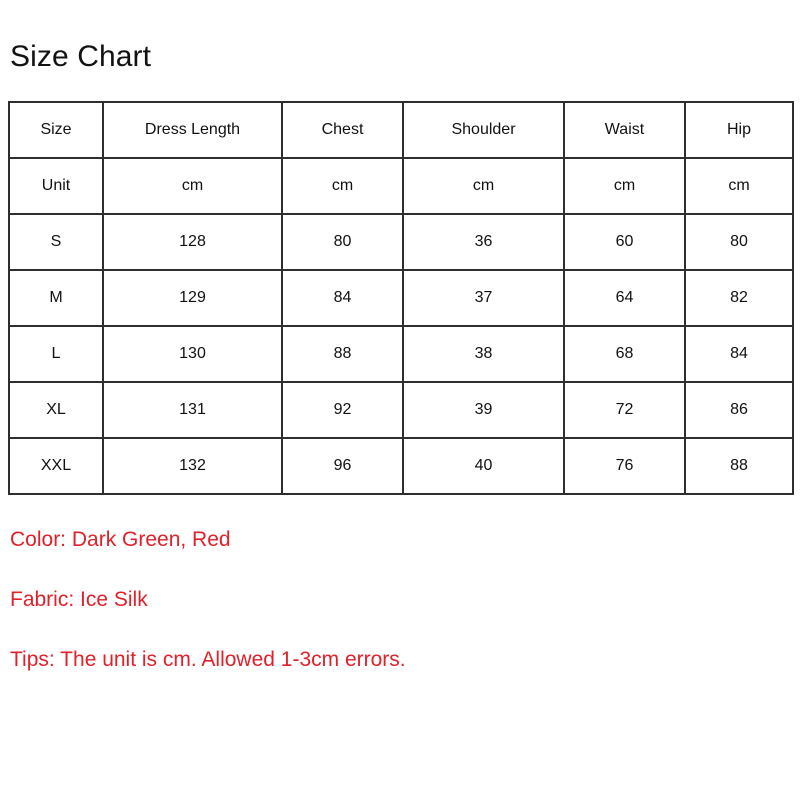  What do you see at coordinates (56, 130) in the screenshot?
I see `column-header-size: Size` at bounding box center [56, 130].